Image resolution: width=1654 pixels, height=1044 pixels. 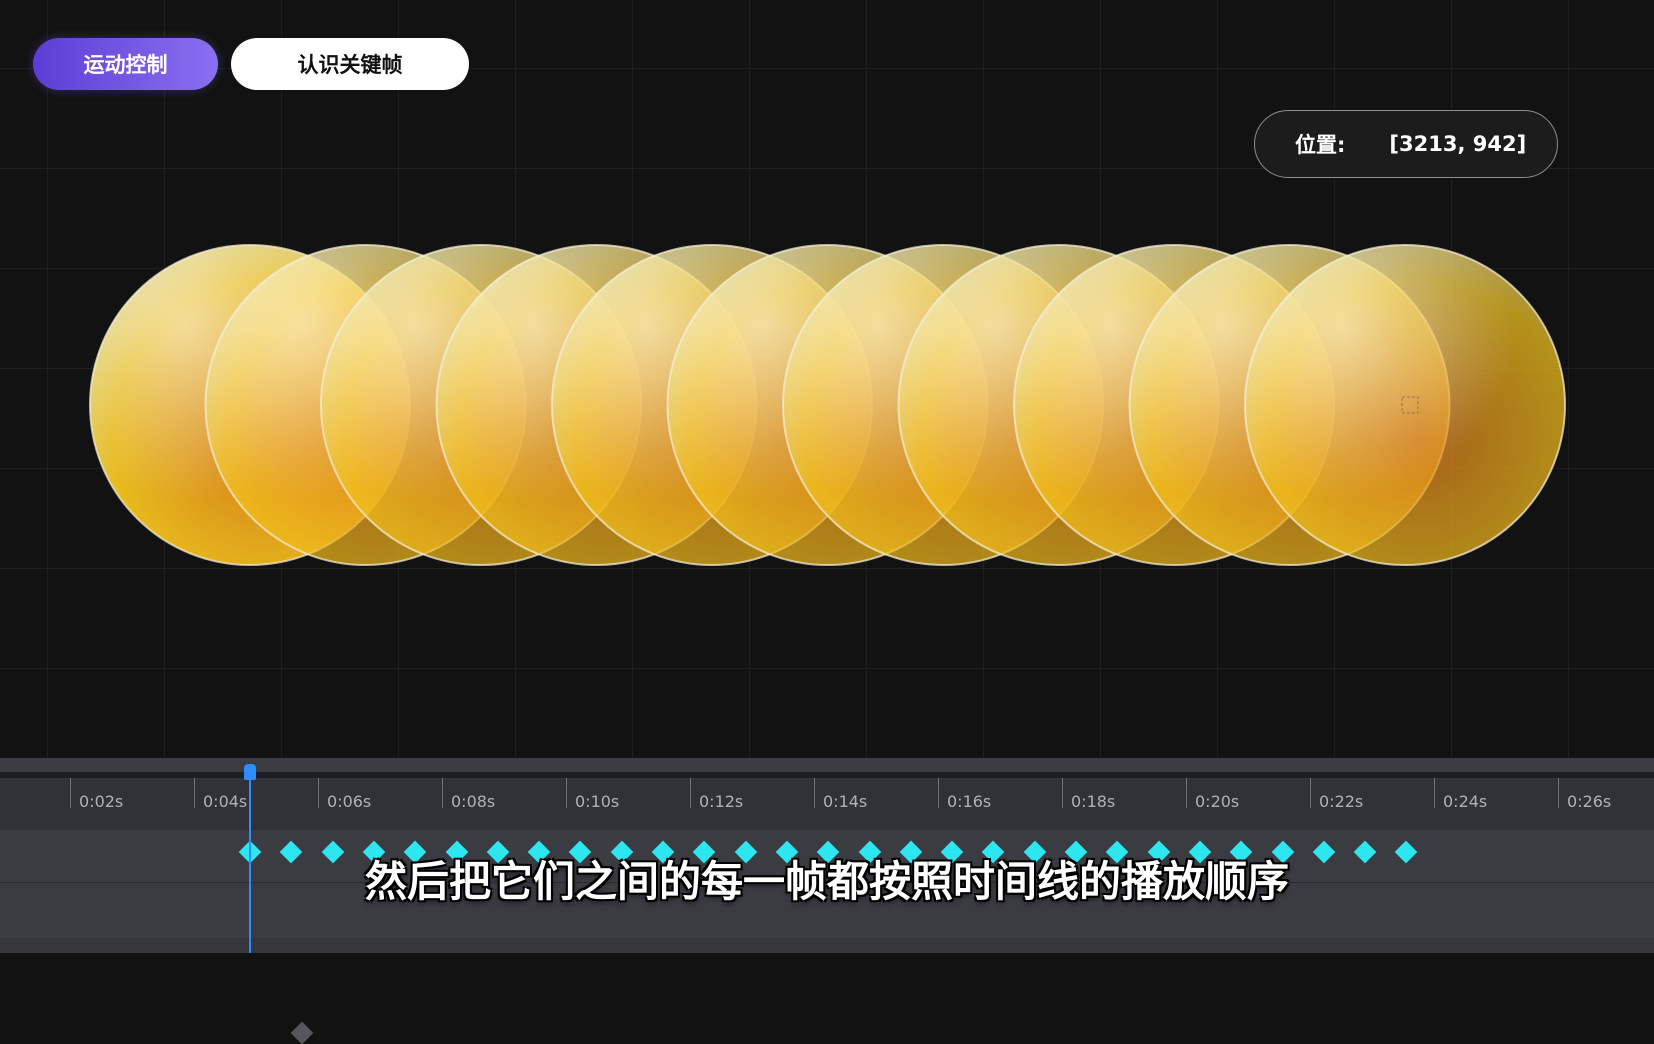 I want to click on keyframe-marker-inactive, so click(x=302, y=1032).